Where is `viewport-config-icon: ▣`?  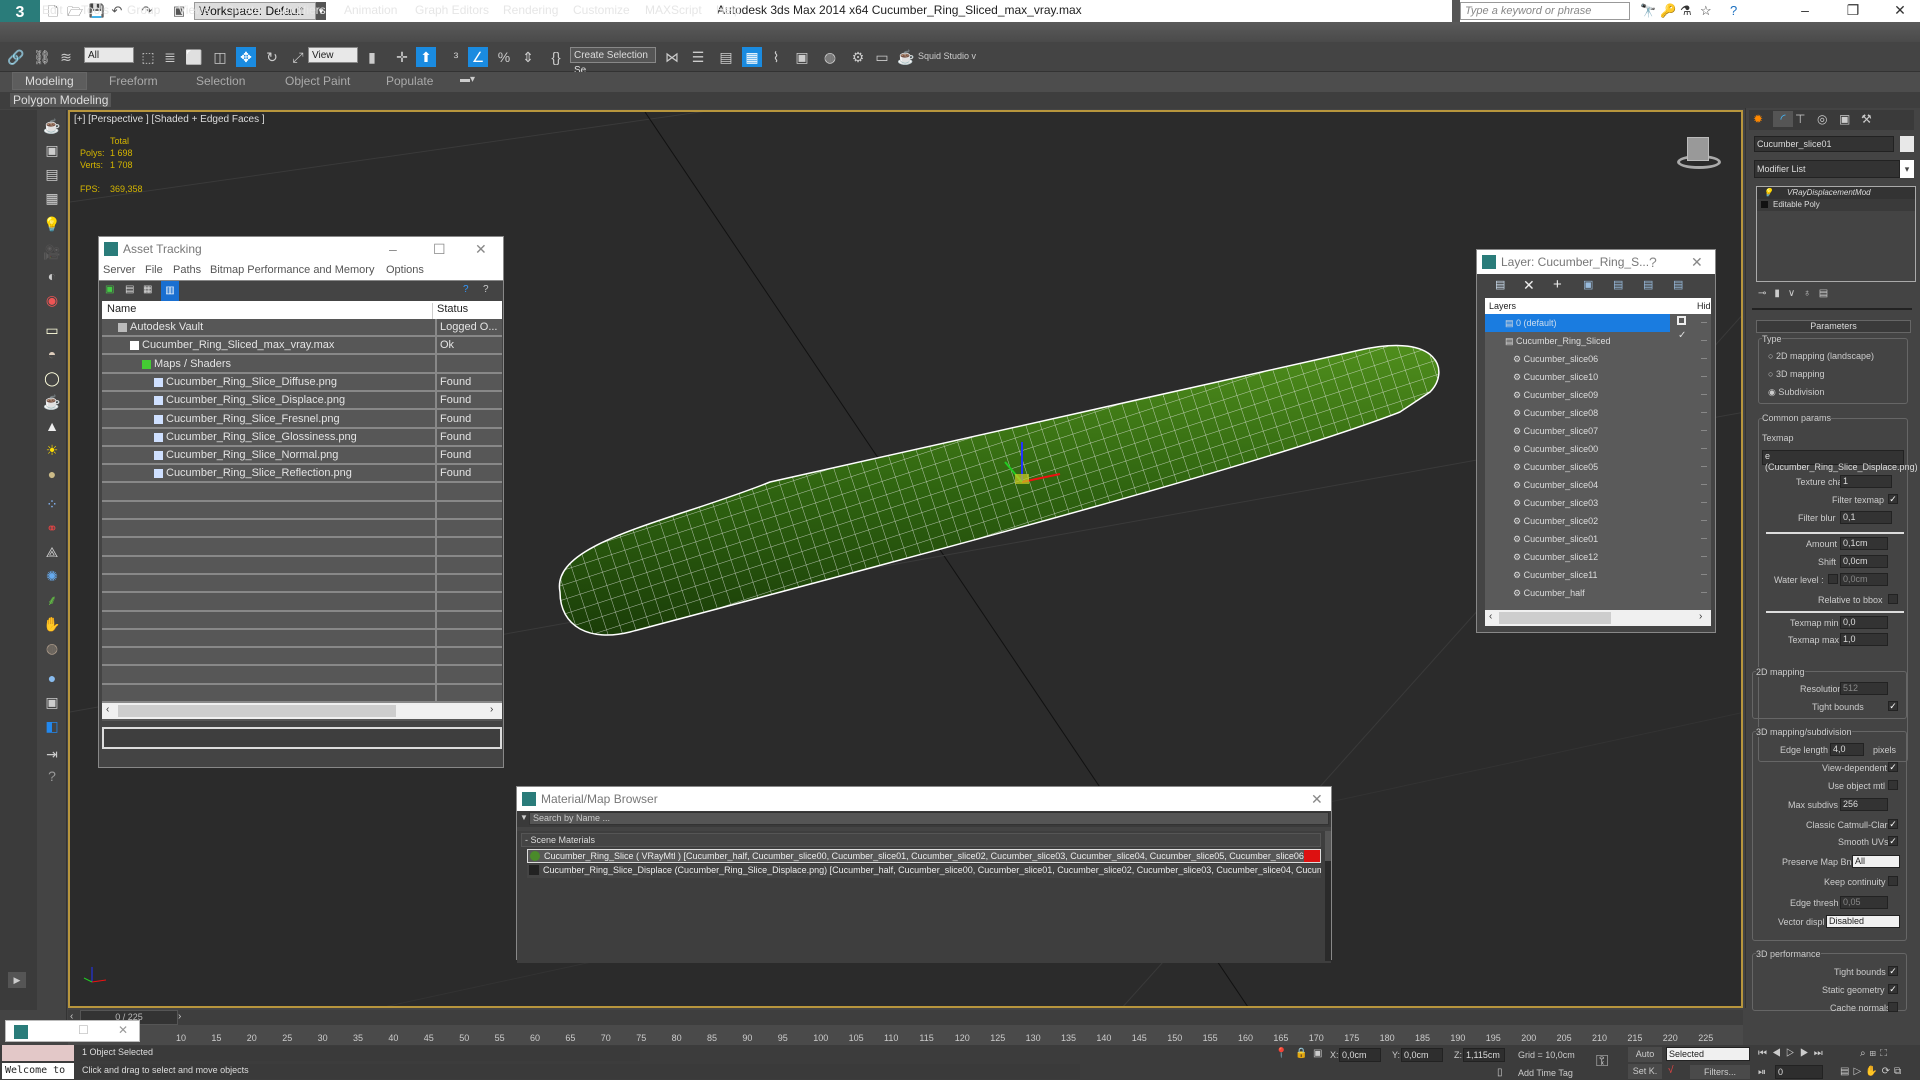
viewport-config-icon: ▣ is located at coordinates (52, 150).